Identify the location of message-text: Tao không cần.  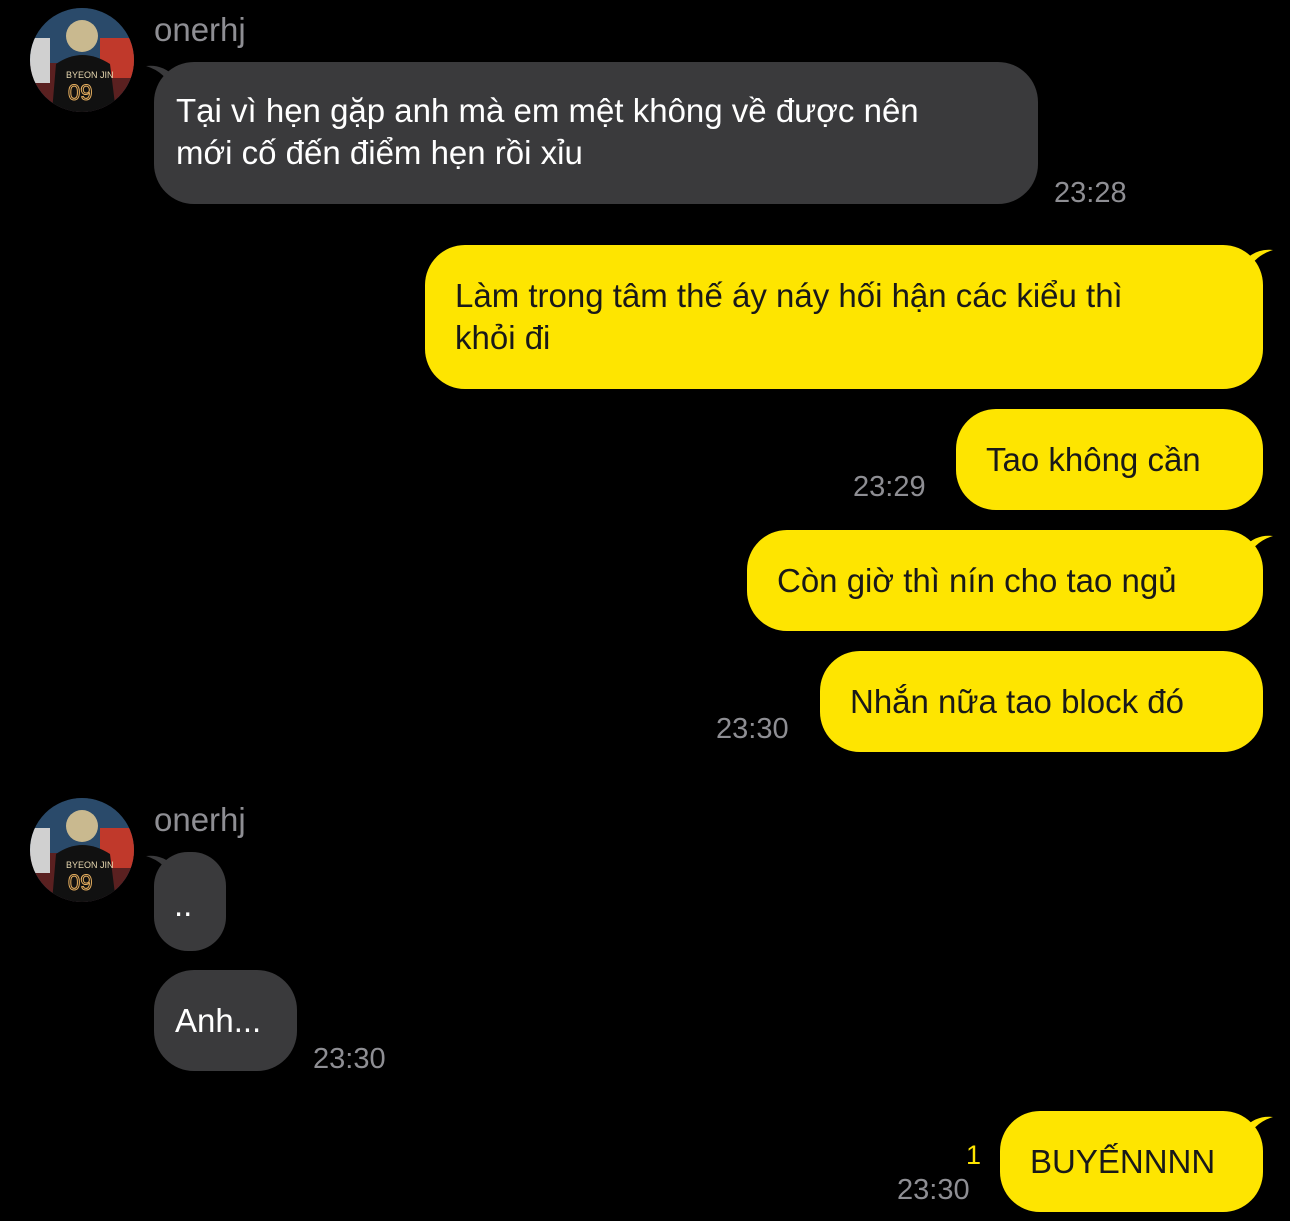
(1093, 459).